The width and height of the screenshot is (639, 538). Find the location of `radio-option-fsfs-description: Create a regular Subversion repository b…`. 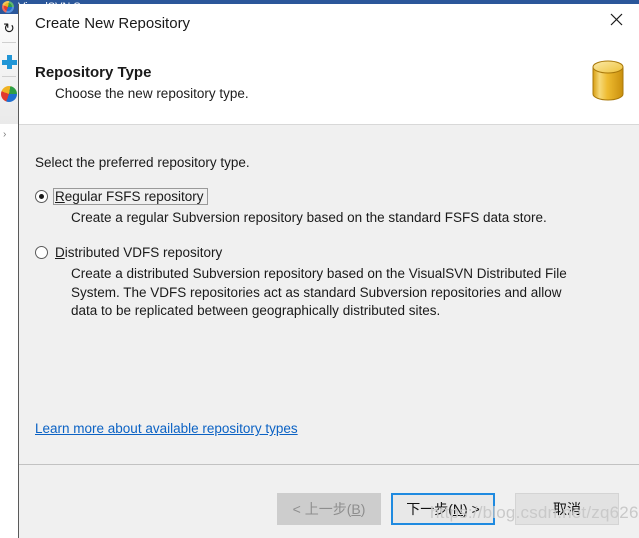

radio-option-fsfs-description: Create a regular Subversion repository b… is located at coordinates (309, 217).